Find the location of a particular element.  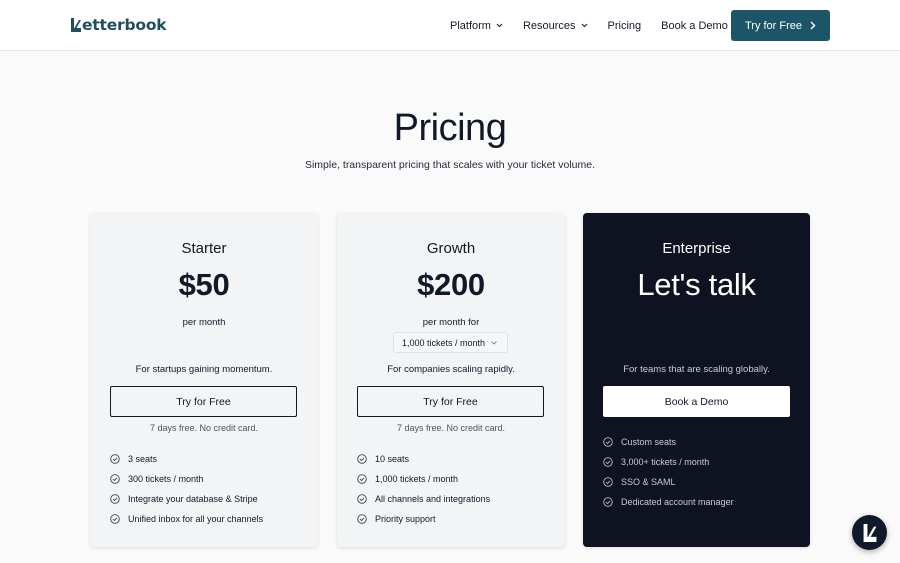

plan-price: $200 is located at coordinates (451, 284).